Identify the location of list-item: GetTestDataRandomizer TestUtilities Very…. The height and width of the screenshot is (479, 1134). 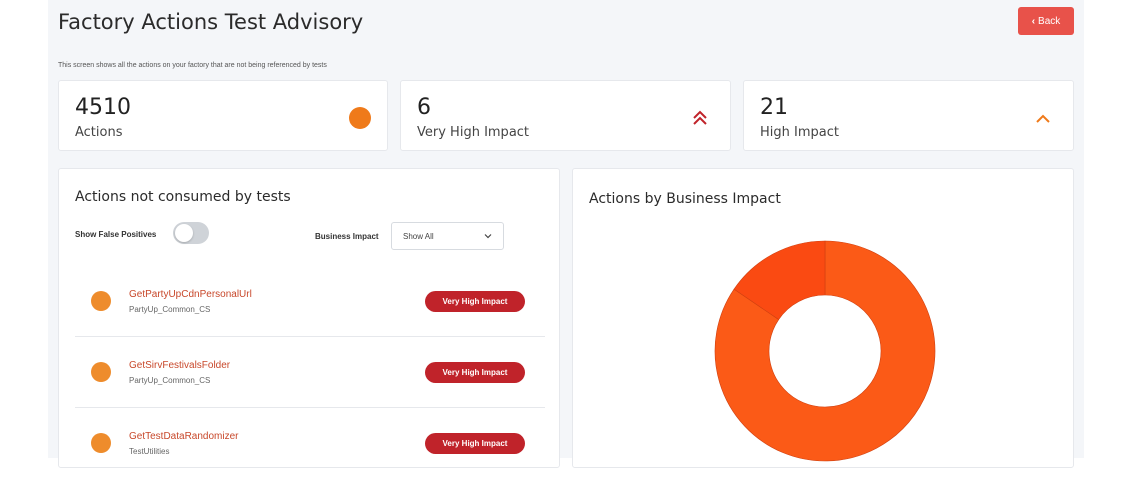
(310, 444).